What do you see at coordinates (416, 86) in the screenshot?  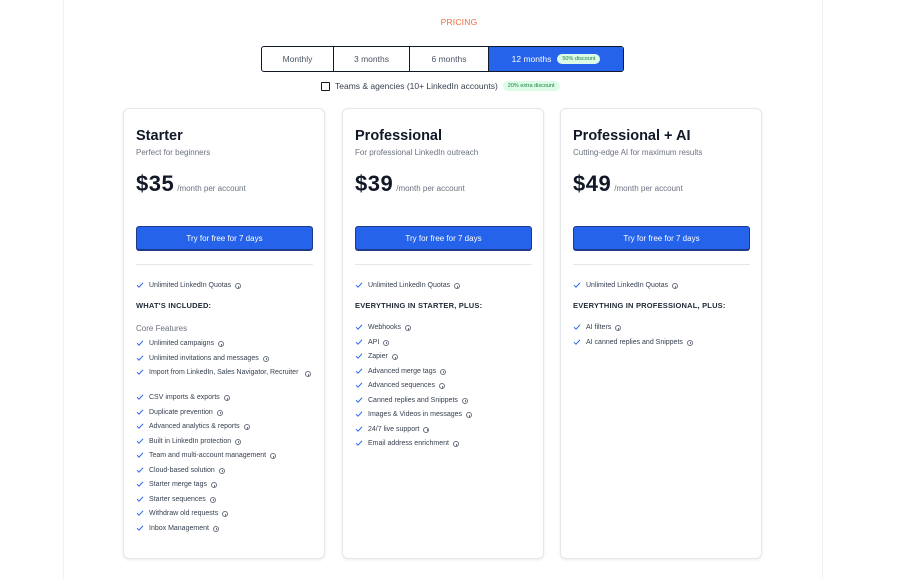 I see `teams-label: Teams & agencies (10+ LinkedIn accounts)` at bounding box center [416, 86].